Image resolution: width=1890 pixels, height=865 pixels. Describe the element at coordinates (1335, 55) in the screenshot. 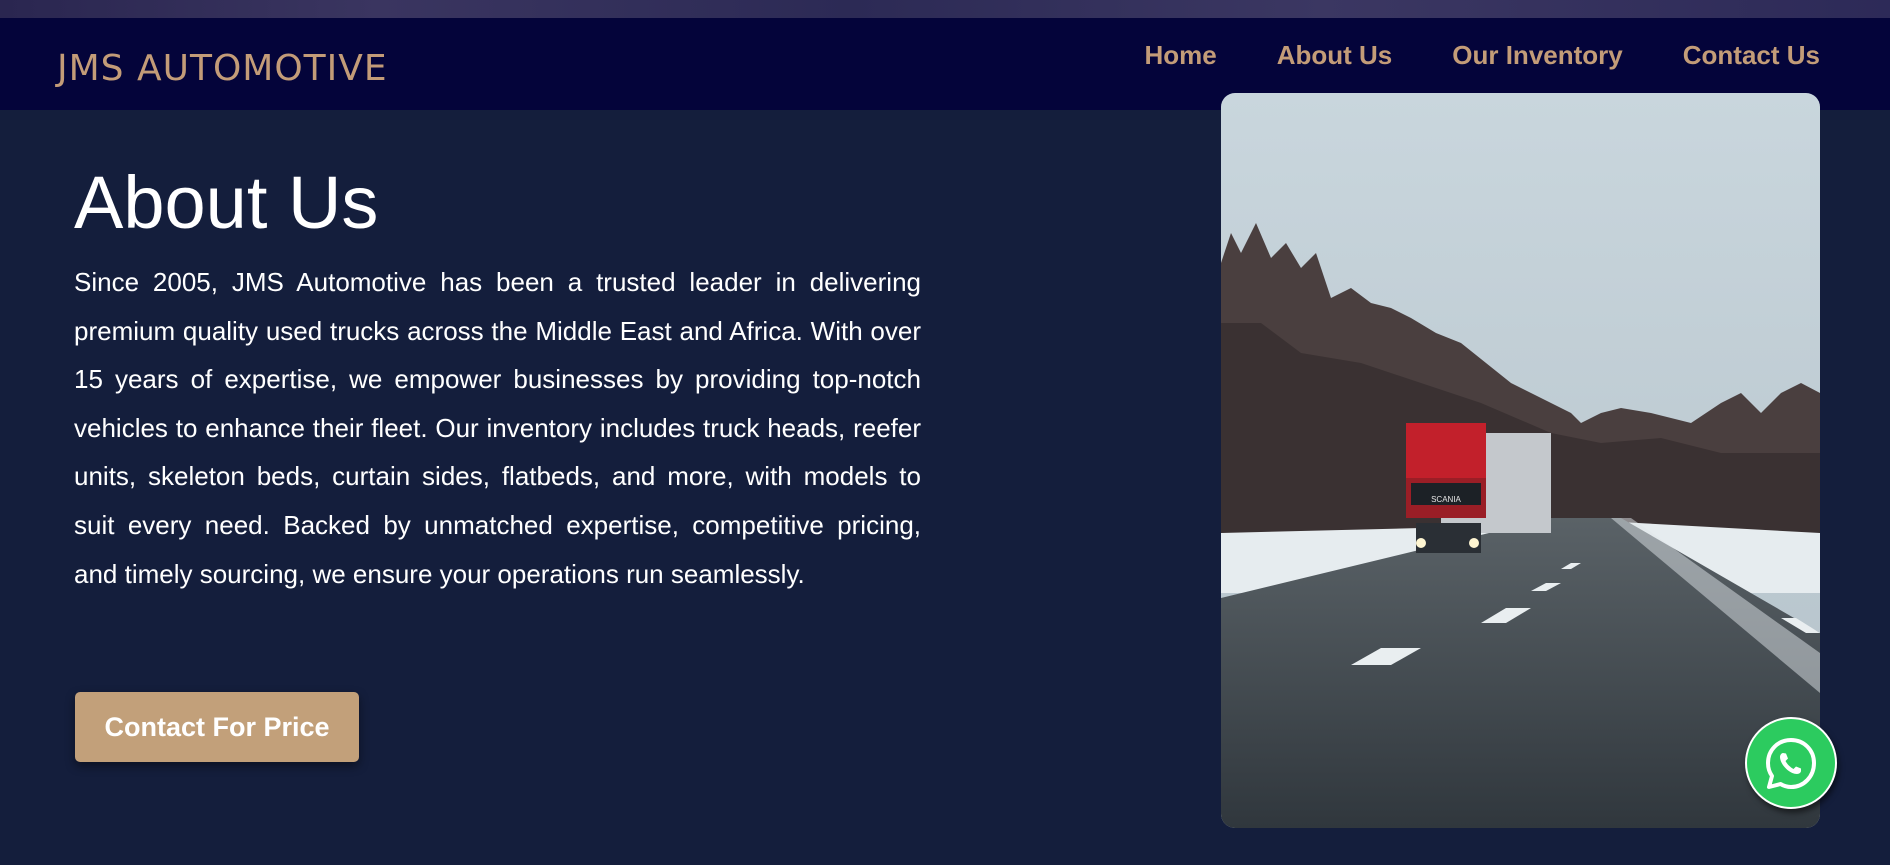

I see `nav-about-us: About Us` at that location.